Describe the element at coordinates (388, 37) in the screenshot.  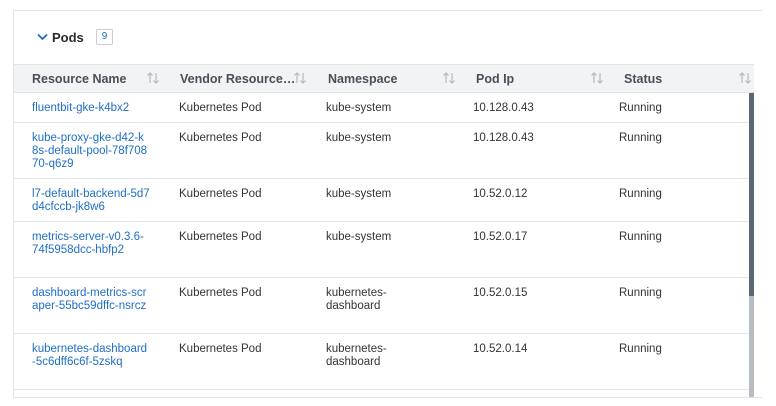
I see `panel-header: Pods 9` at that location.